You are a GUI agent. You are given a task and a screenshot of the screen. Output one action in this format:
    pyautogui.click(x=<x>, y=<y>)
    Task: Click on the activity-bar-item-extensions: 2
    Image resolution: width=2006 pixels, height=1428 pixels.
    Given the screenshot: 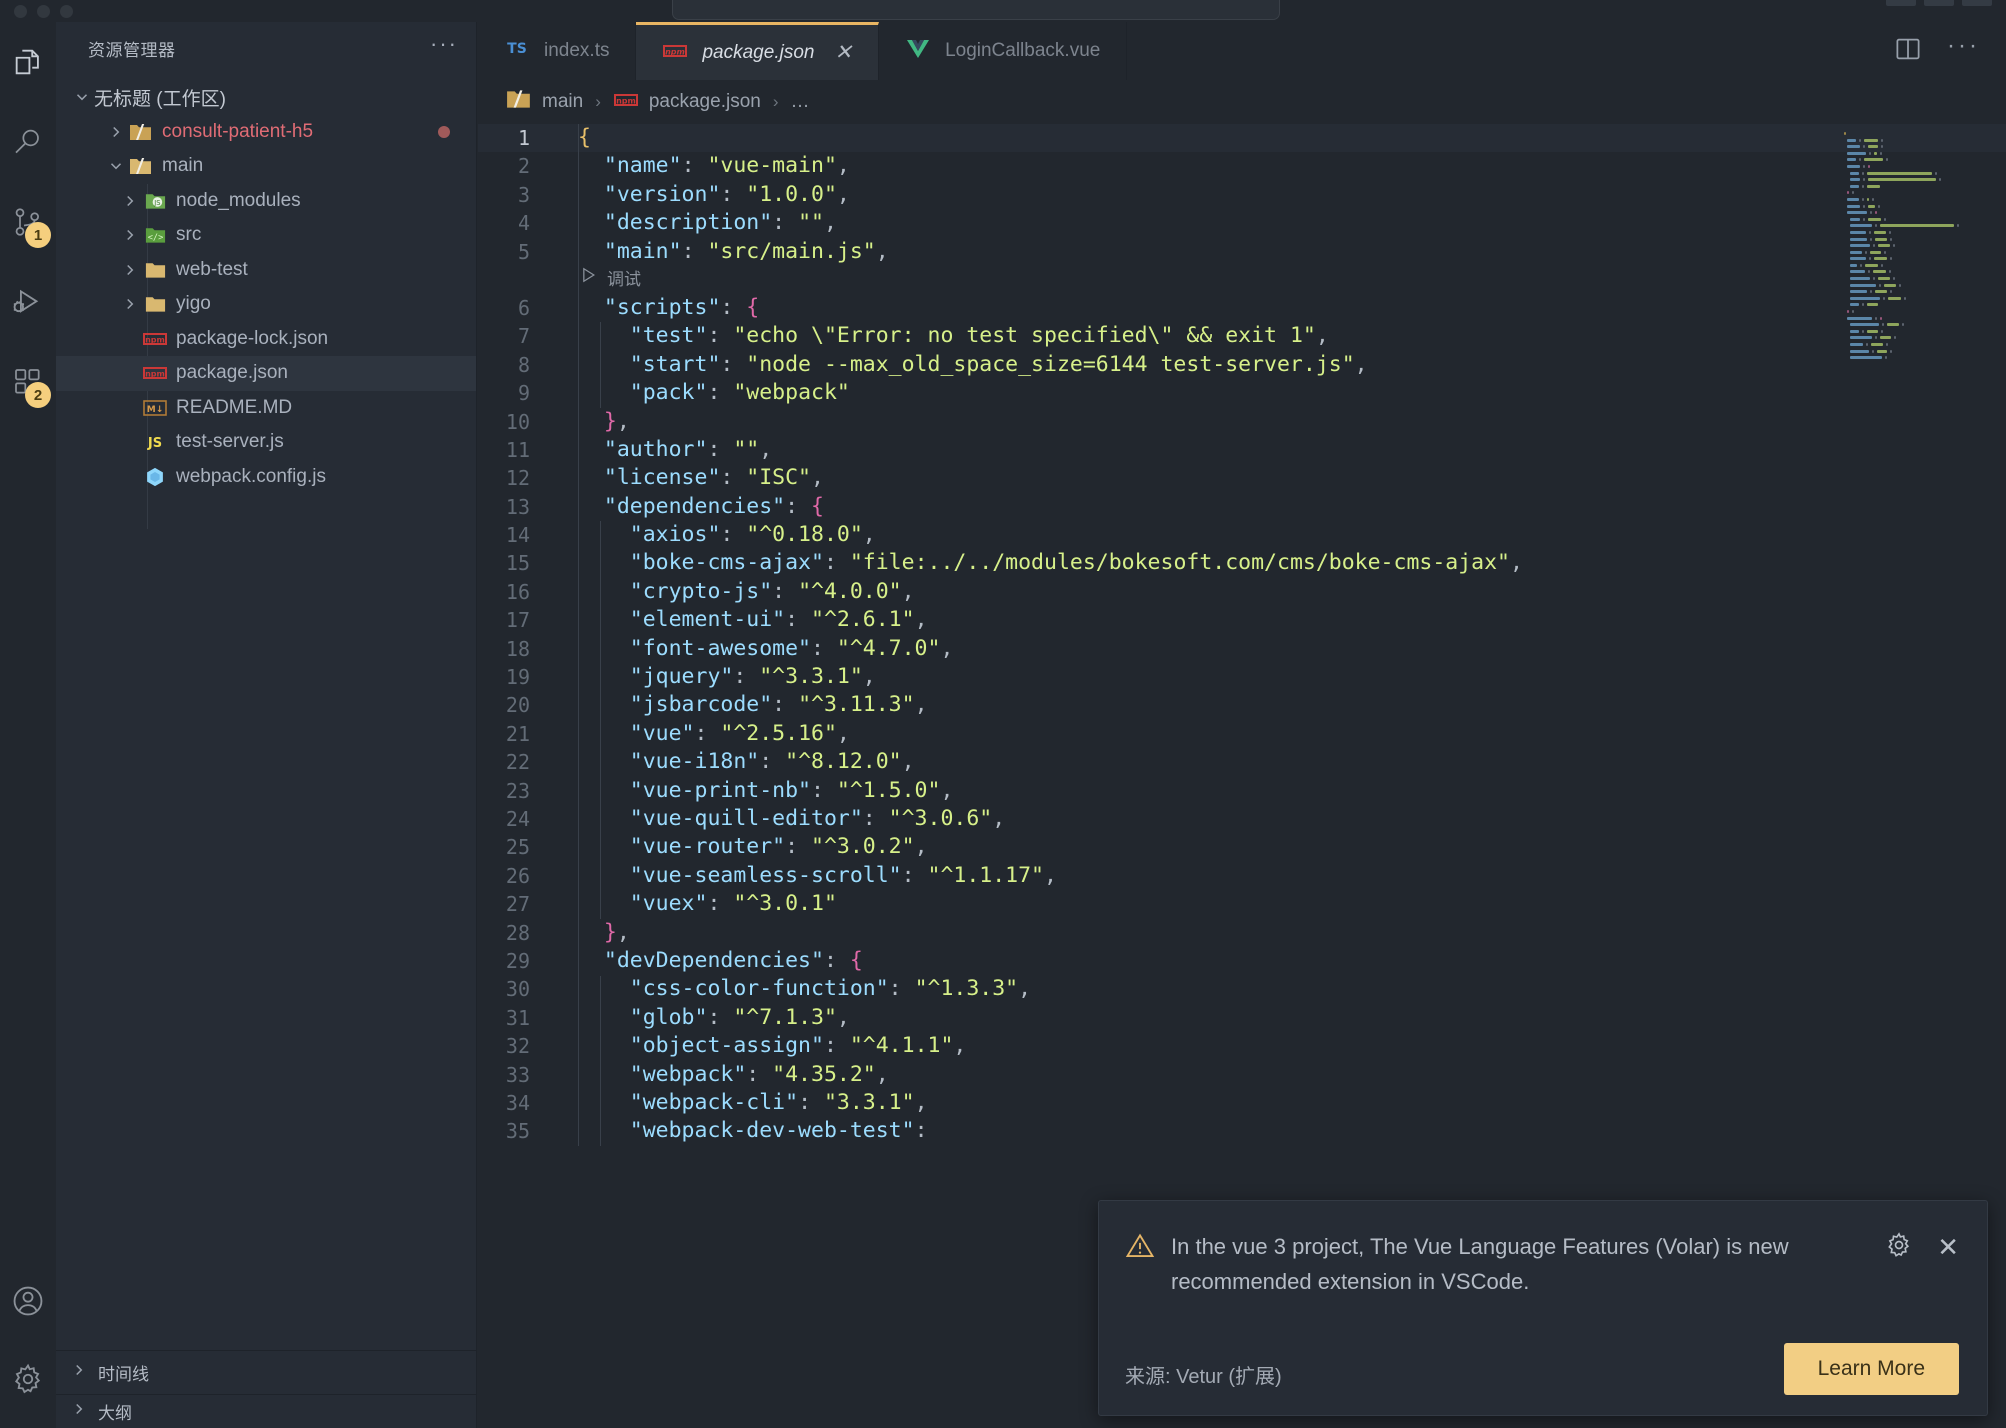 What is the action you would take?
    pyautogui.click(x=28, y=382)
    